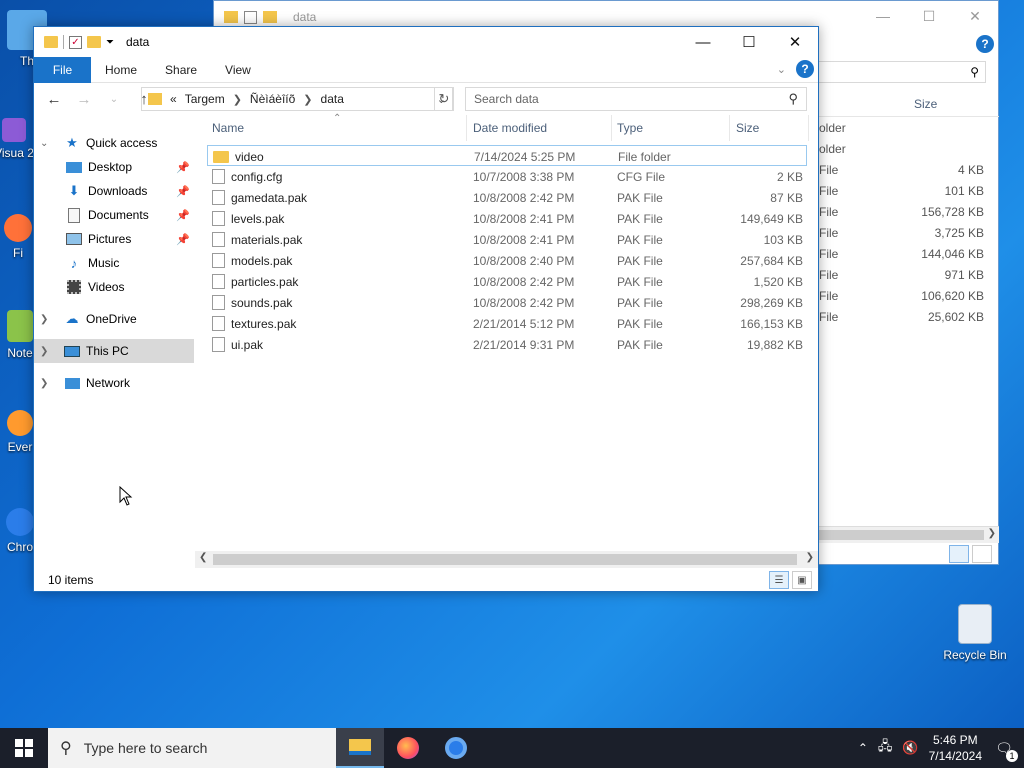  What do you see at coordinates (770, 128) in the screenshot?
I see `column-header-size: Size` at bounding box center [770, 128].